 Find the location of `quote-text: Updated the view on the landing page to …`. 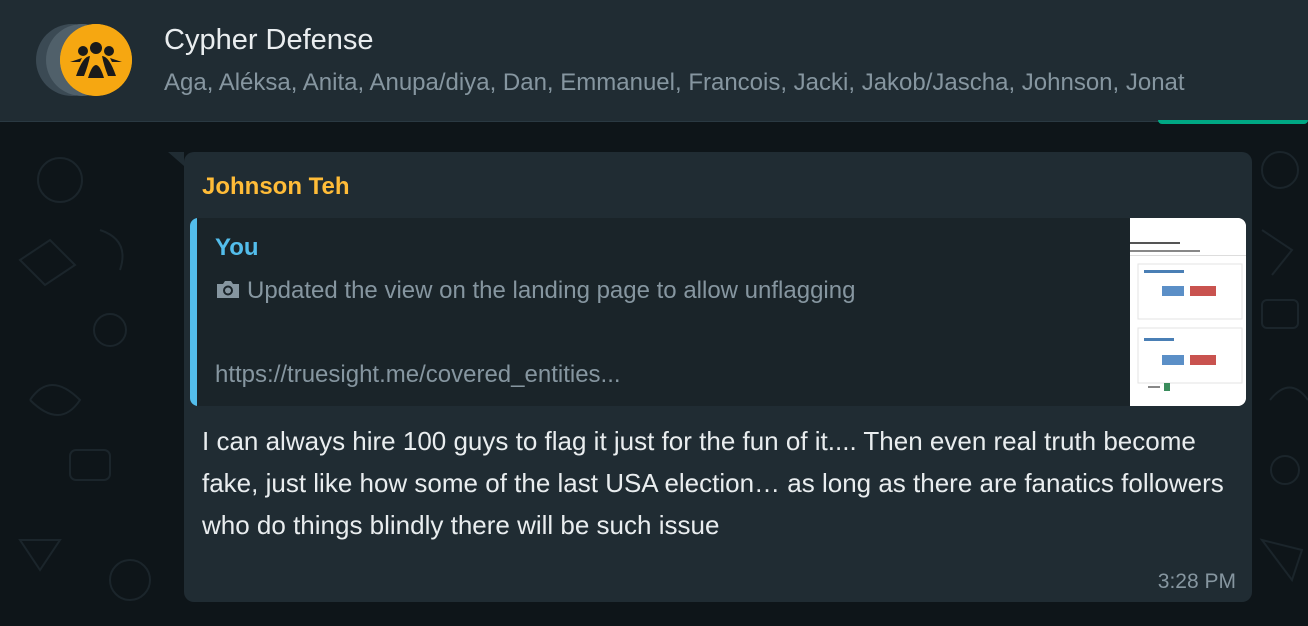

quote-text: Updated the view on the landing page to … is located at coordinates (551, 290).